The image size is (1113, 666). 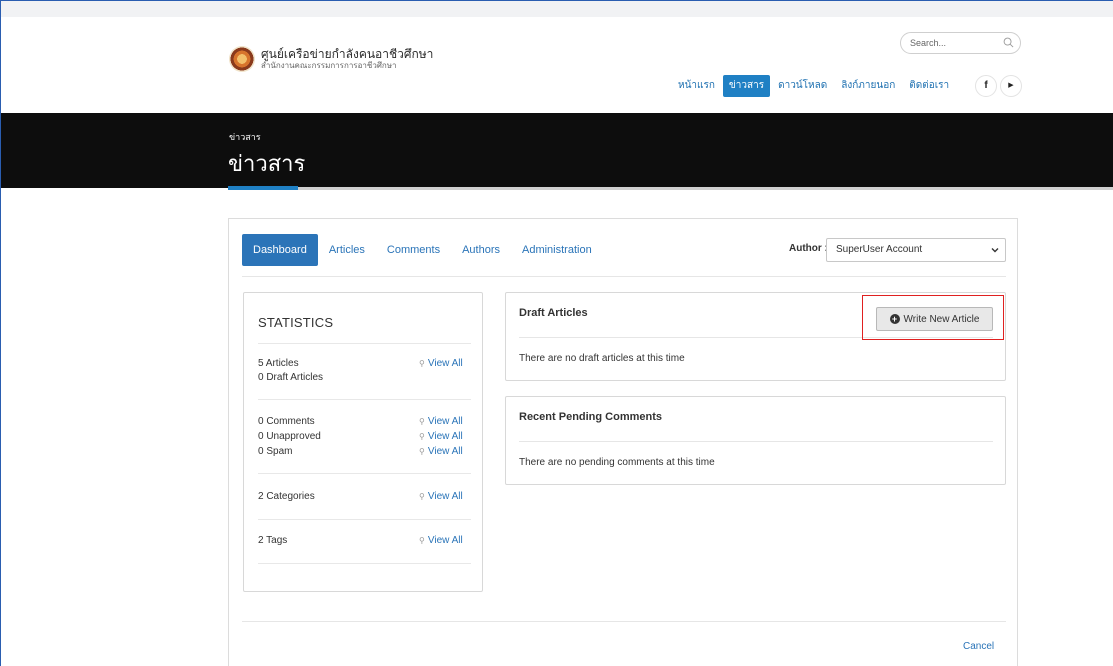 I want to click on view-all-articles-link: ⚲ View All, so click(x=441, y=363).